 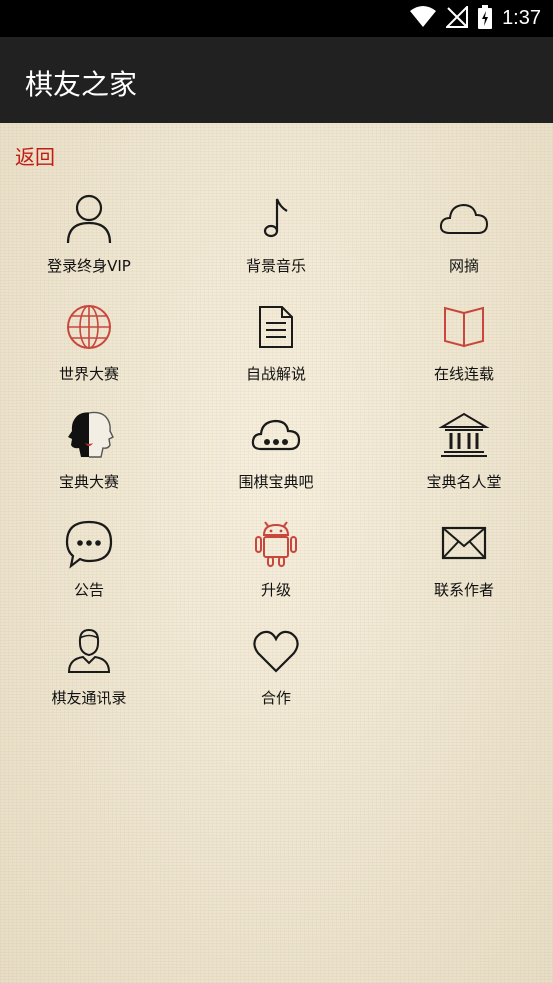 I want to click on menu-item-label: 合作, so click(x=275, y=698).